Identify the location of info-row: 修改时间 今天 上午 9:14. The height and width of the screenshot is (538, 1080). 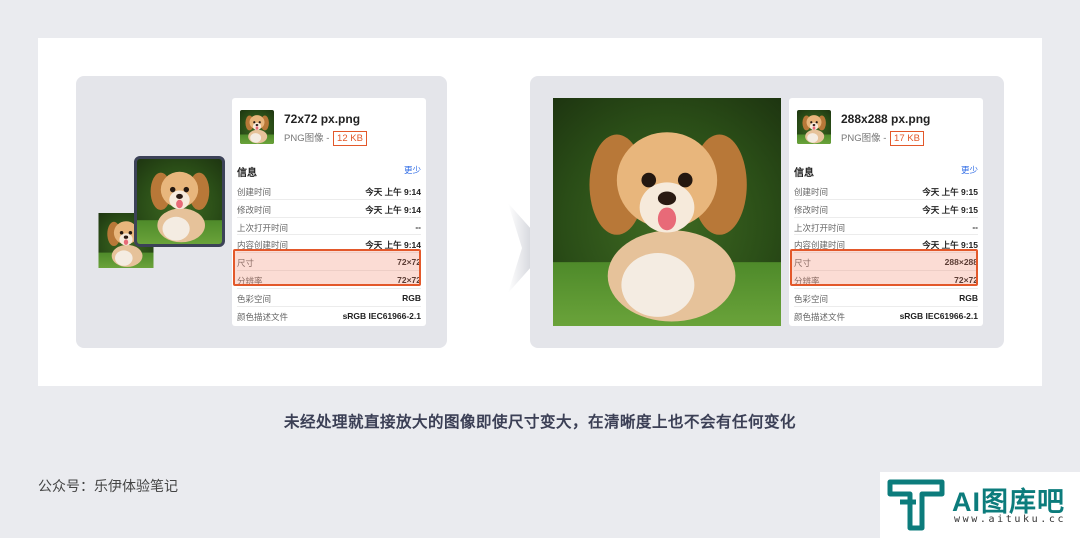
(329, 209).